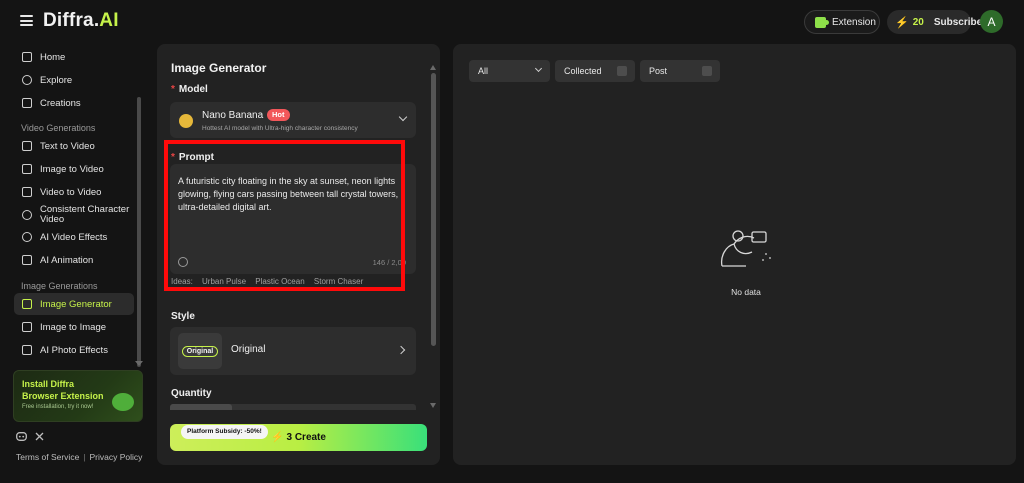  I want to click on sidebar-item-image-to-video: Image to Video, so click(74, 169).